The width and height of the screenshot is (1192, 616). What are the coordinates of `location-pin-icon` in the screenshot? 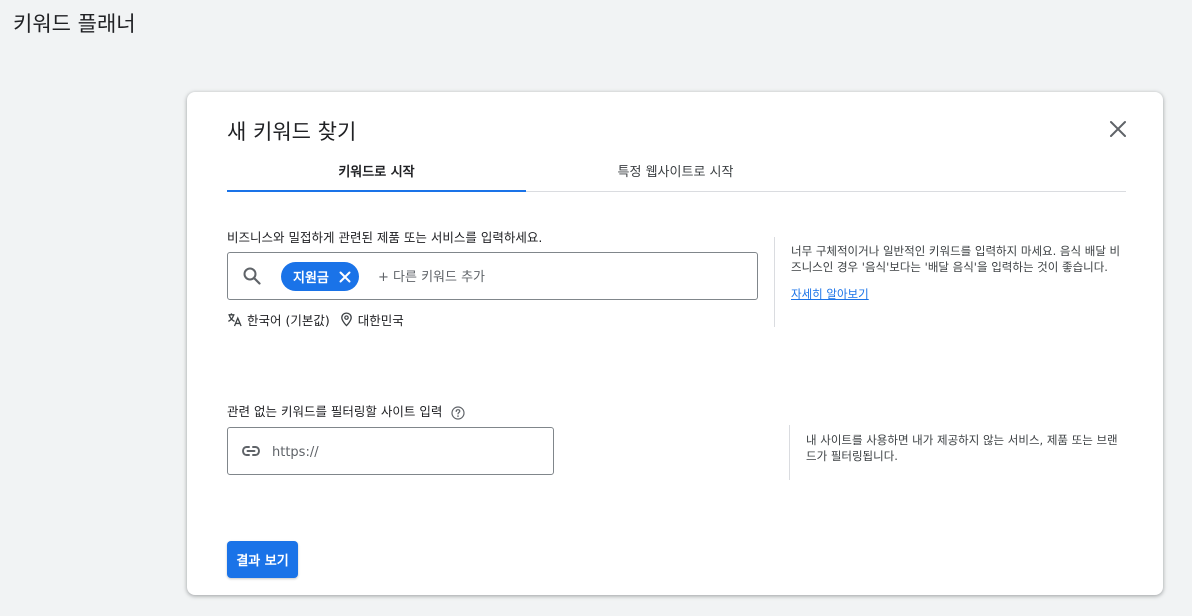 It's located at (346, 319).